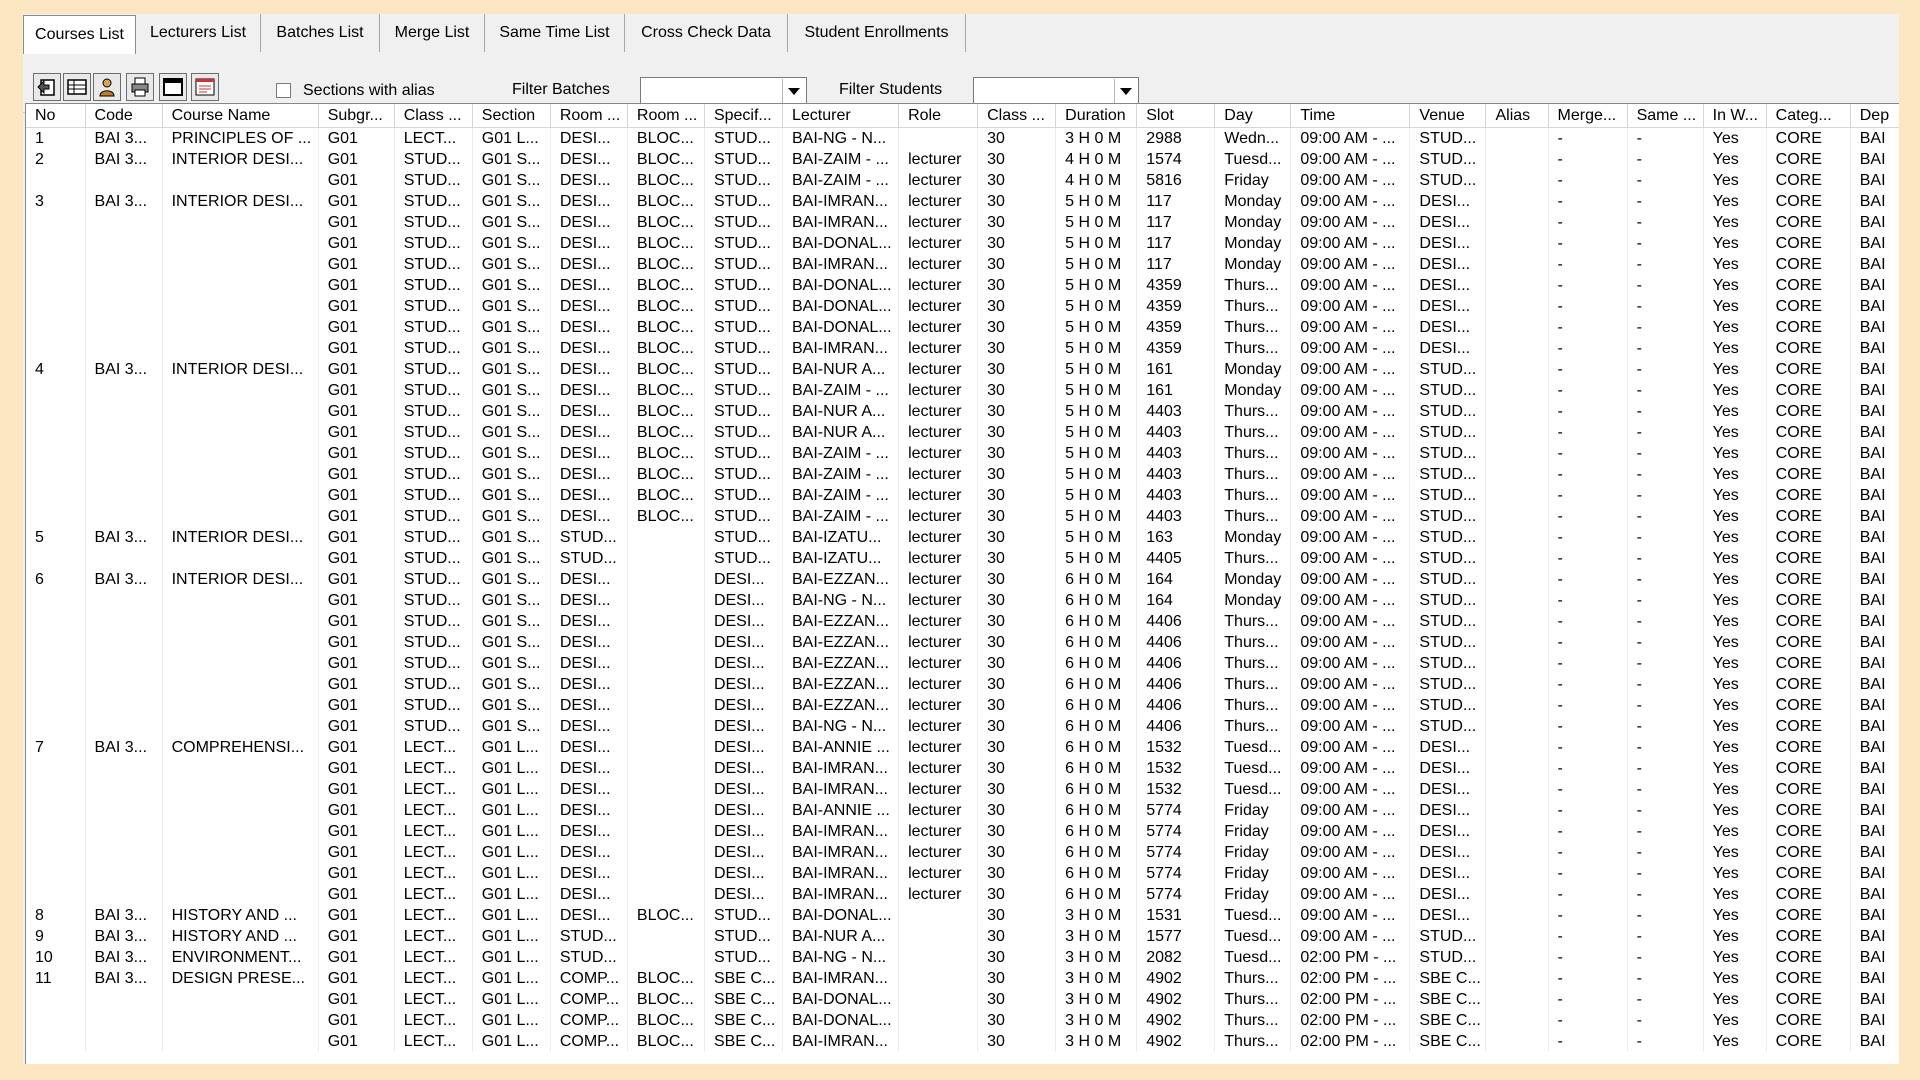  I want to click on filter-batches-dropdown, so click(723, 91).